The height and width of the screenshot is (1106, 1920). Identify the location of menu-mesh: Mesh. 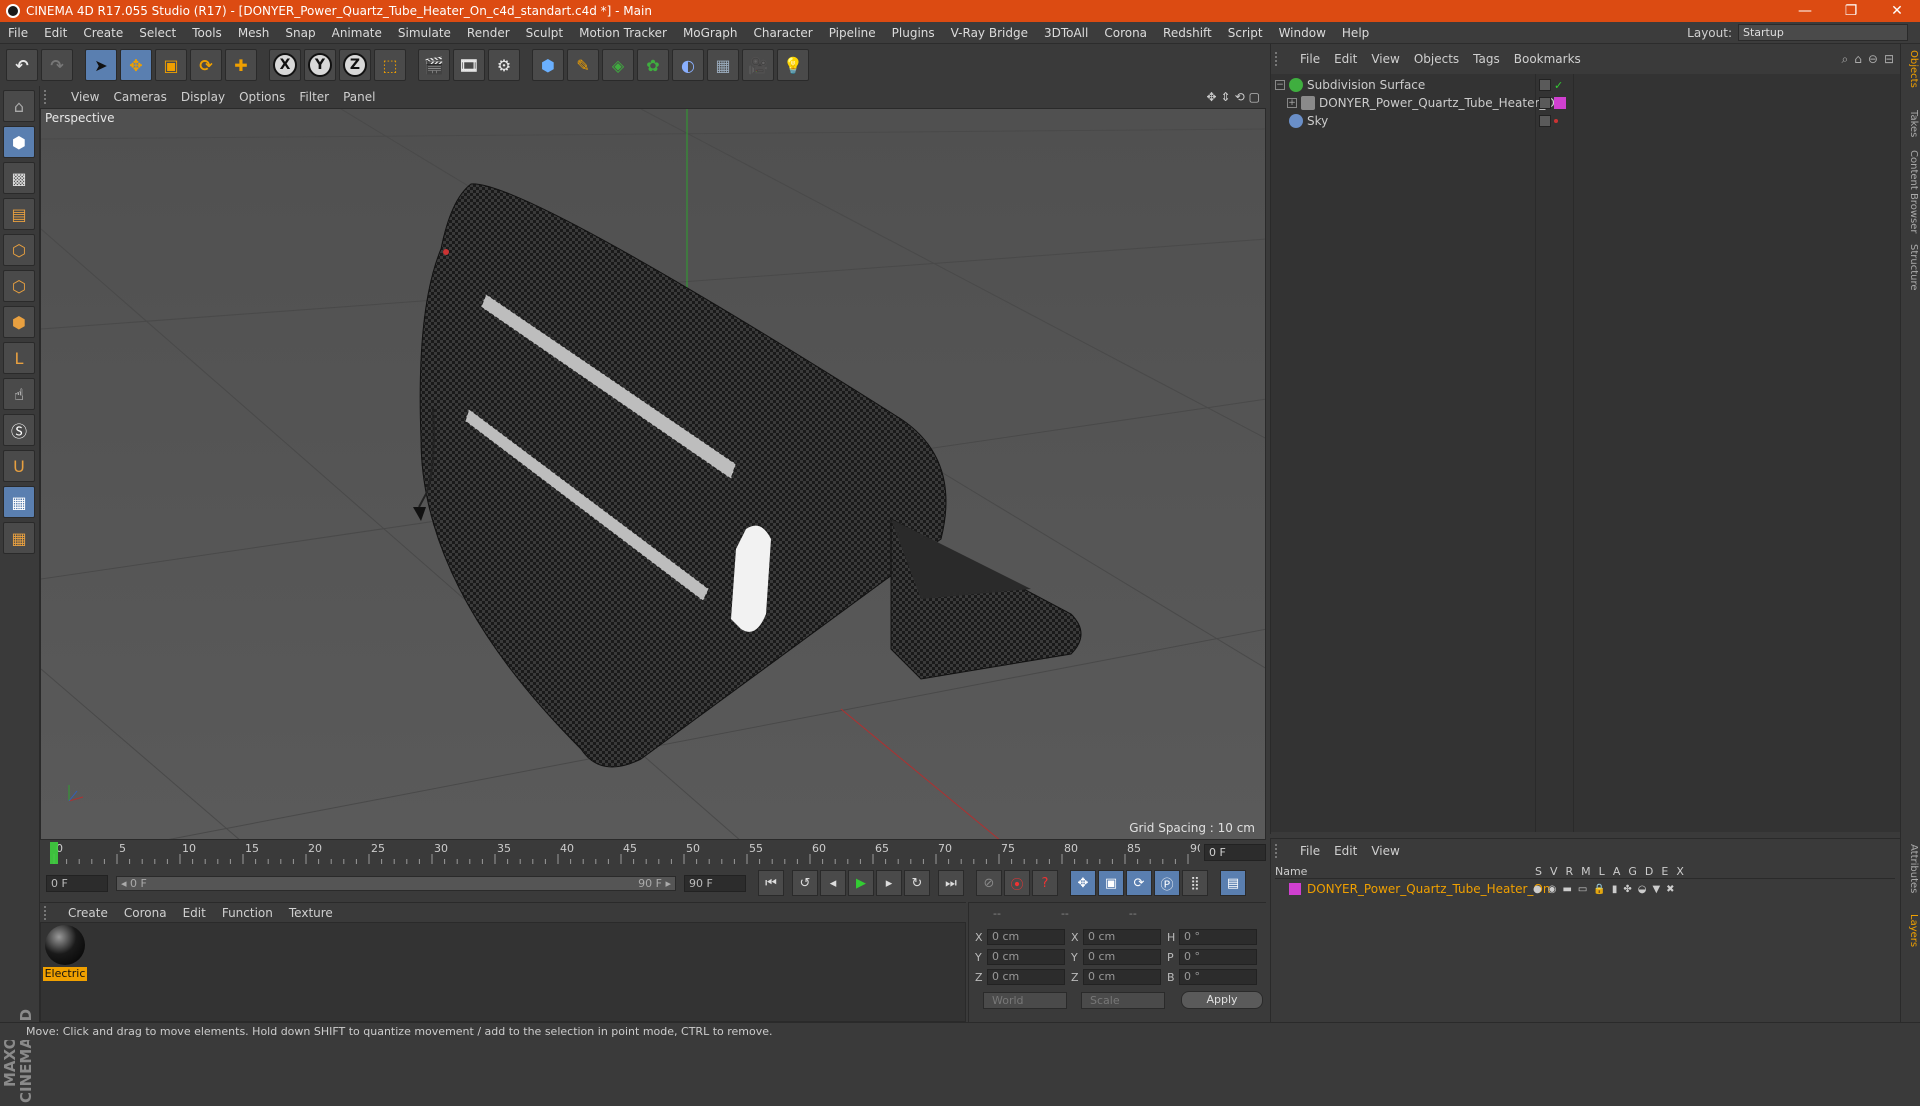
(254, 33).